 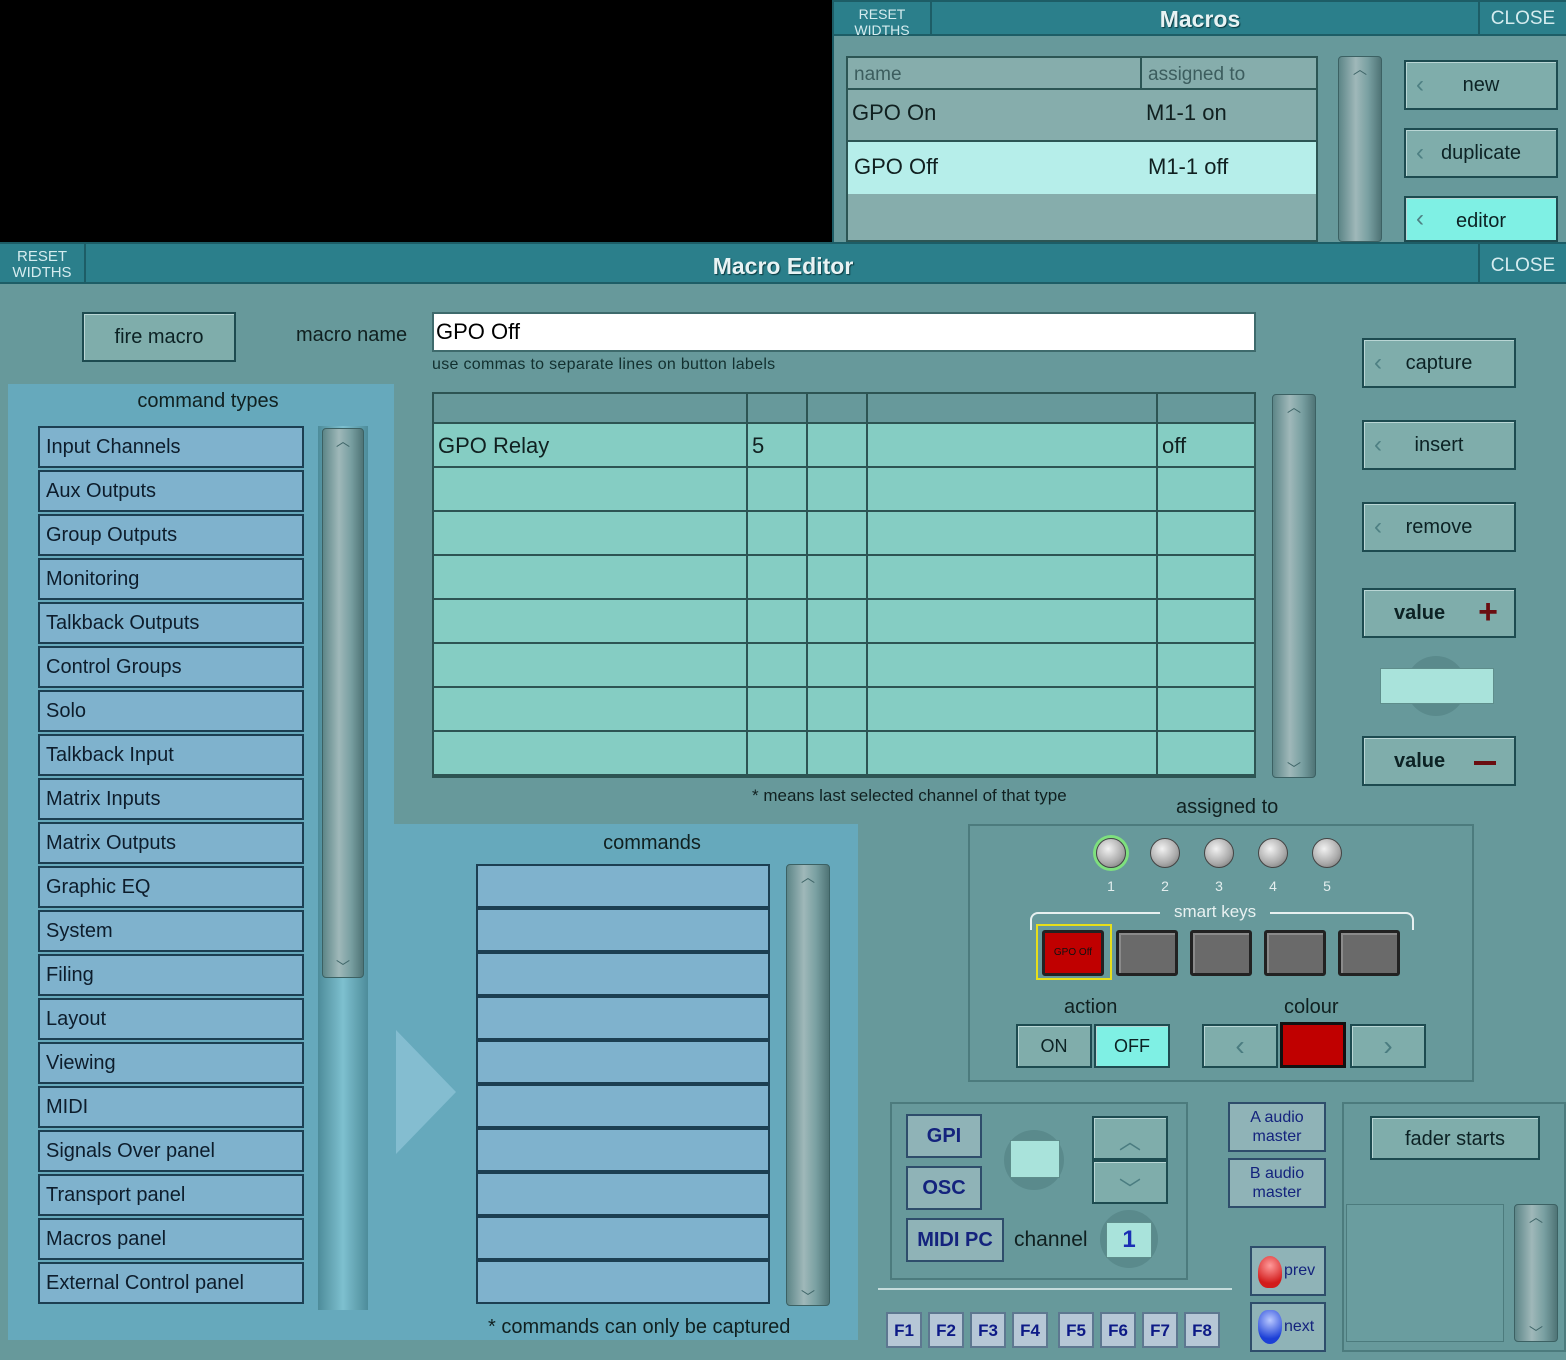 What do you see at coordinates (1229, 74) in the screenshot?
I see `macros-col-assigned-header: assigned to` at bounding box center [1229, 74].